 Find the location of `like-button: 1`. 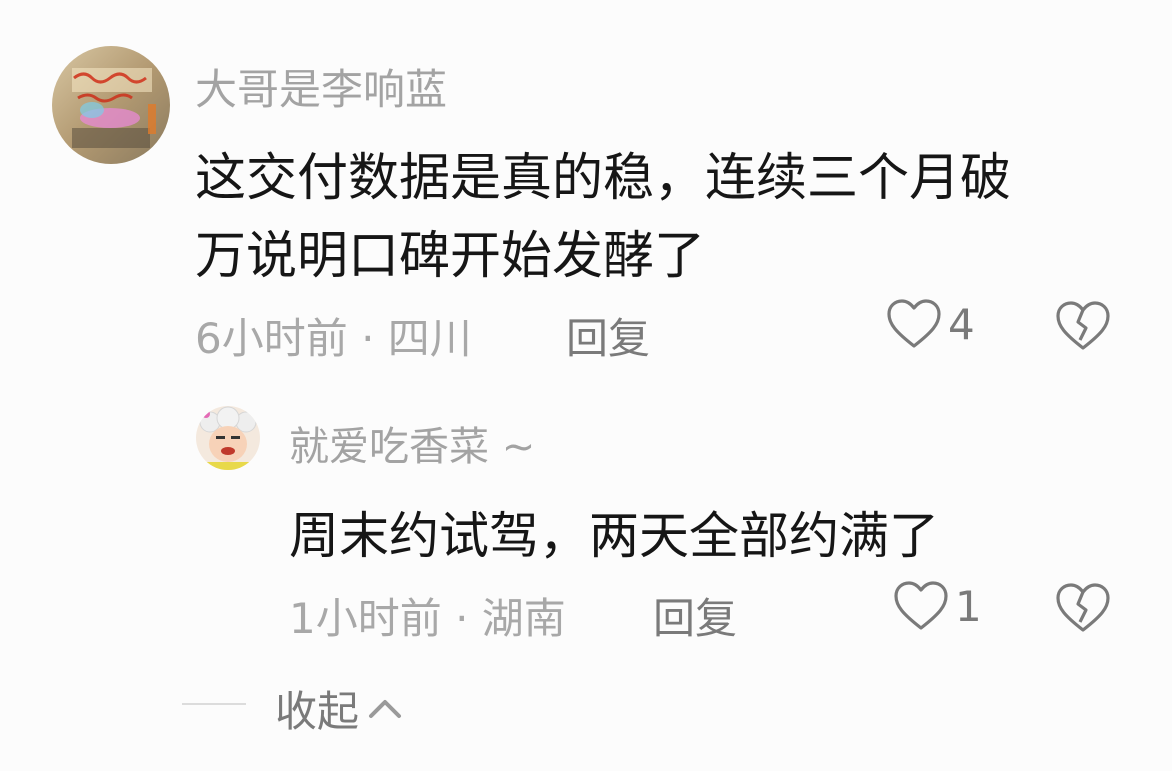

like-button: 1 is located at coordinates (937, 606).